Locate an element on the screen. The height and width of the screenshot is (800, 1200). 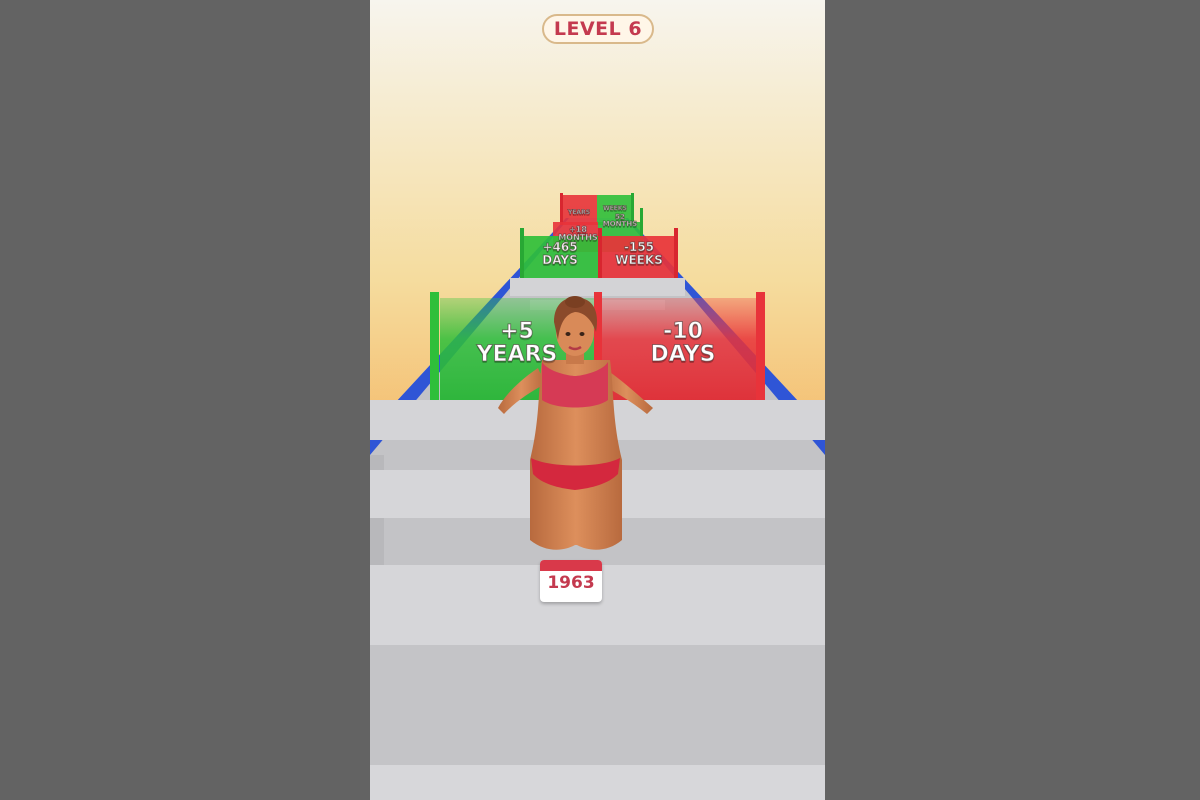
gate-post-left is located at coordinates (434, 346).